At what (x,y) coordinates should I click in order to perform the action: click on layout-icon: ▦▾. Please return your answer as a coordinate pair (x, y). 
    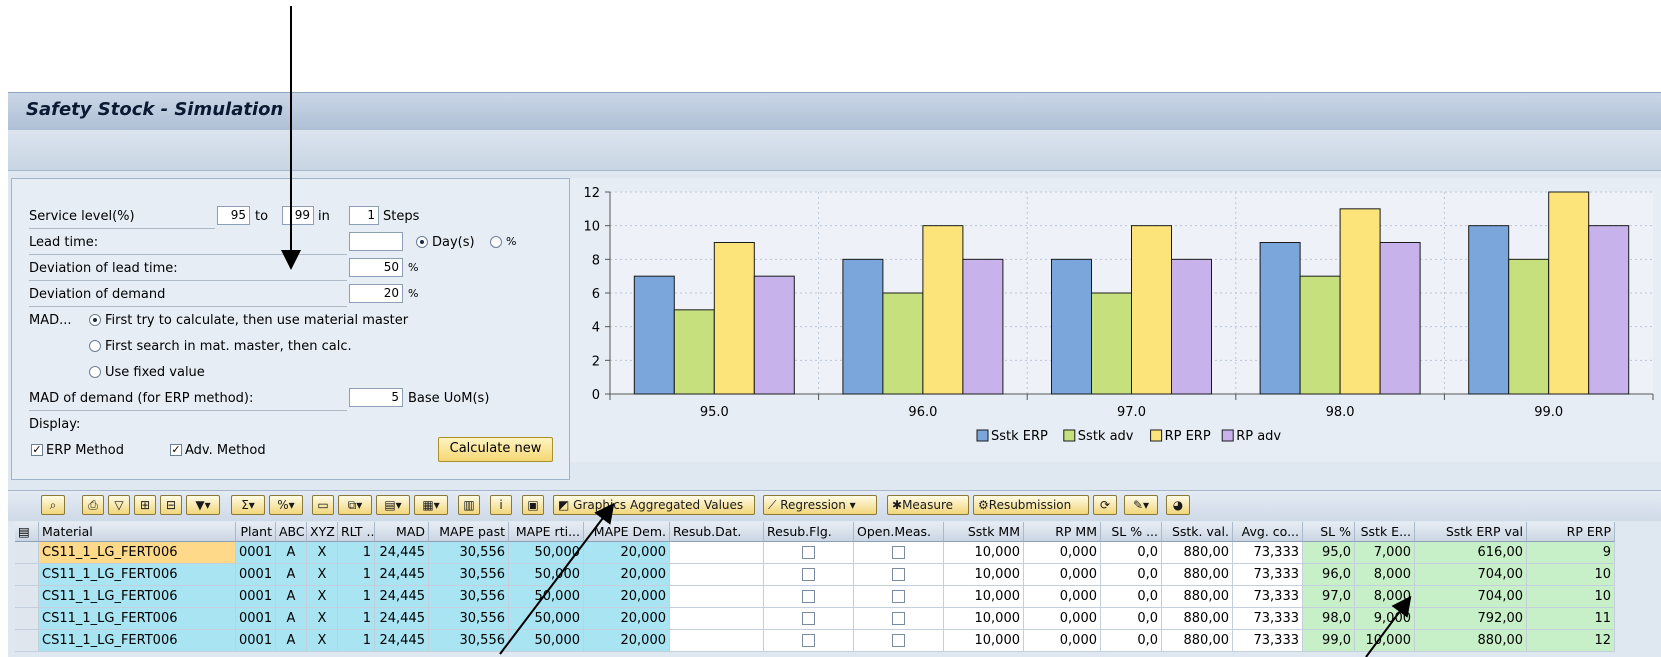
    Looking at the image, I should click on (431, 505).